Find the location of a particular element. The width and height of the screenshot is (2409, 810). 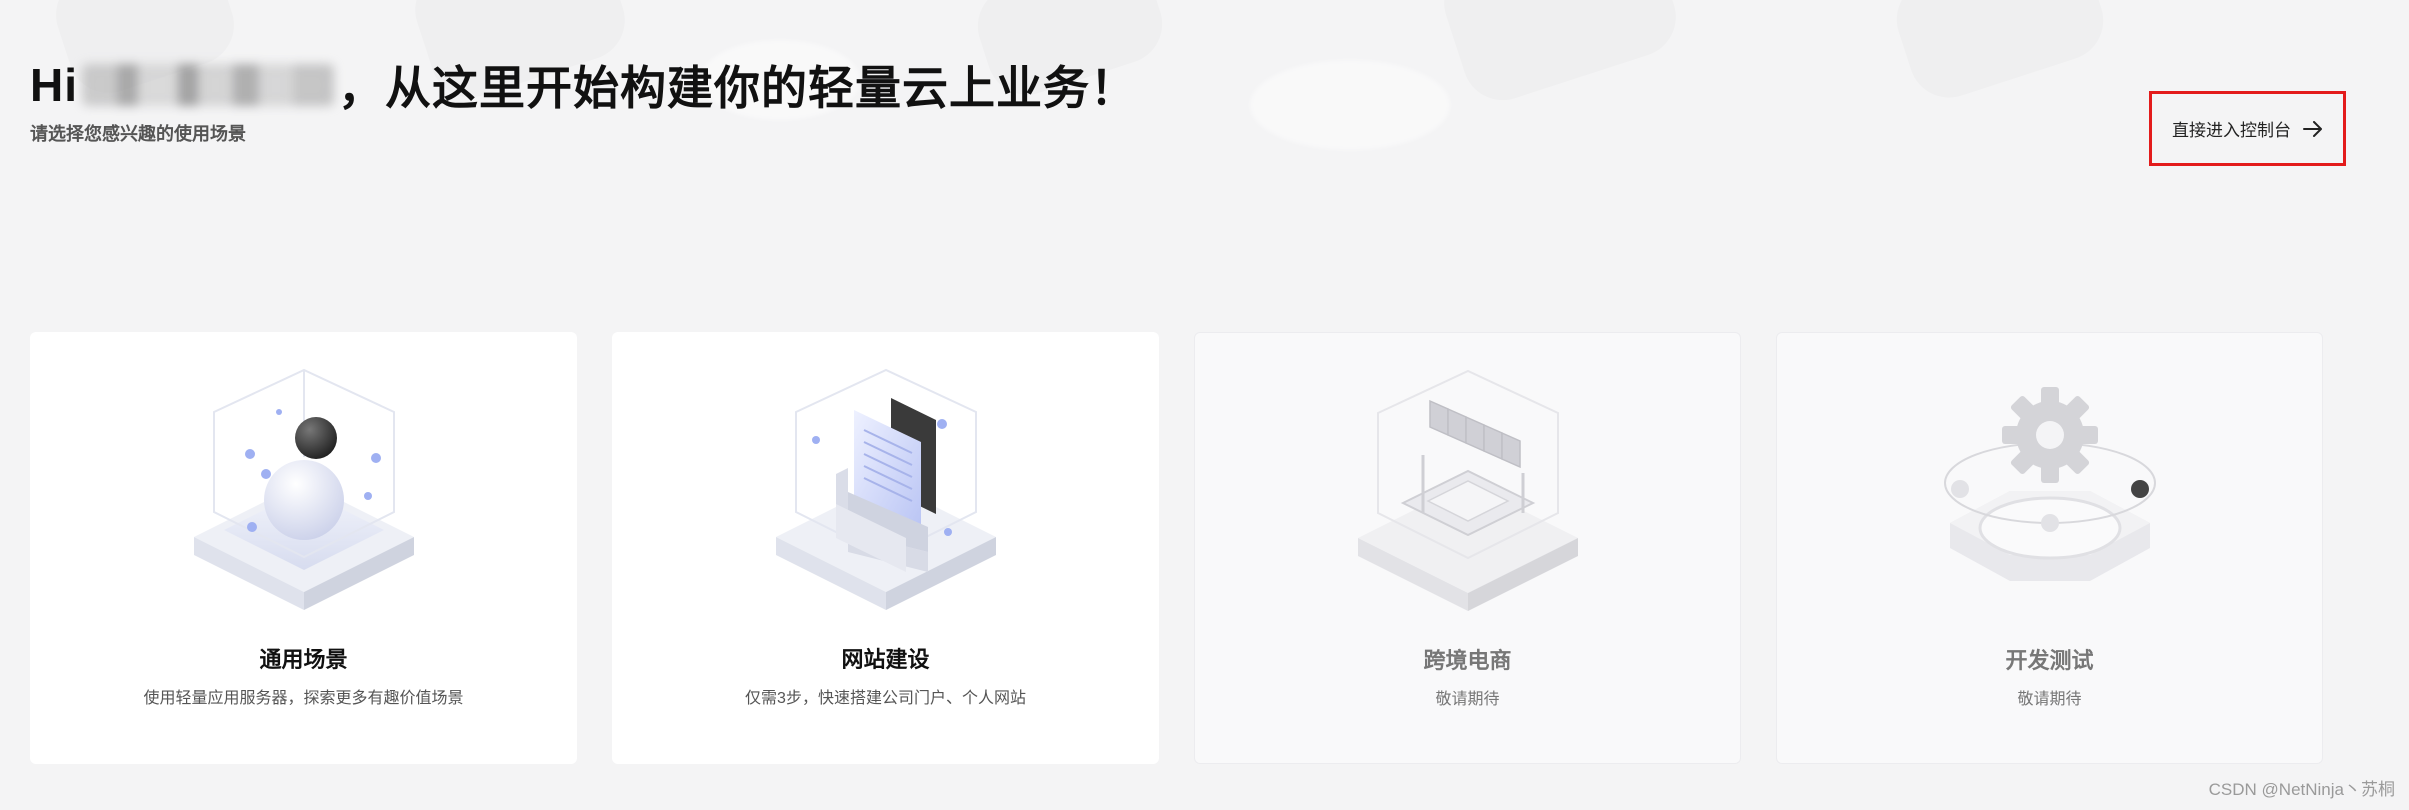

page-subtitle: 请选择您感兴趣的使用场景 is located at coordinates (138, 134).